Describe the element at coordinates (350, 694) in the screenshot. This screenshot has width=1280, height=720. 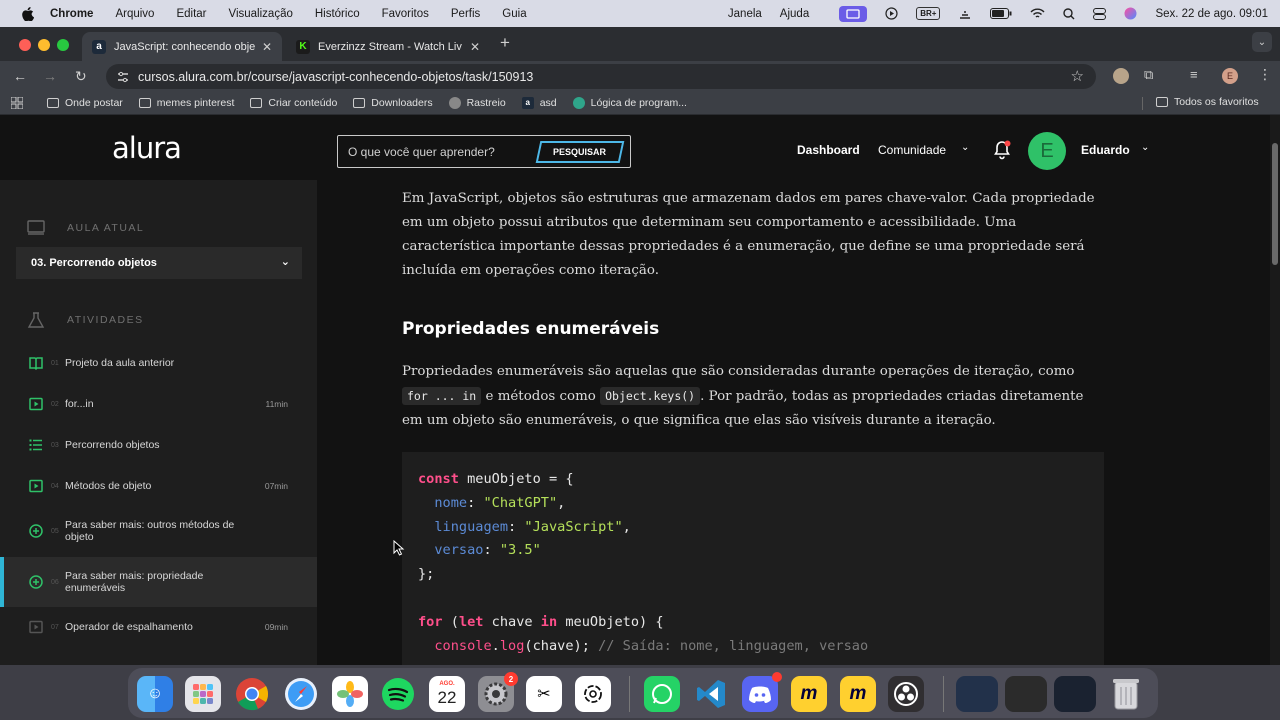
I see `photos-icon` at that location.